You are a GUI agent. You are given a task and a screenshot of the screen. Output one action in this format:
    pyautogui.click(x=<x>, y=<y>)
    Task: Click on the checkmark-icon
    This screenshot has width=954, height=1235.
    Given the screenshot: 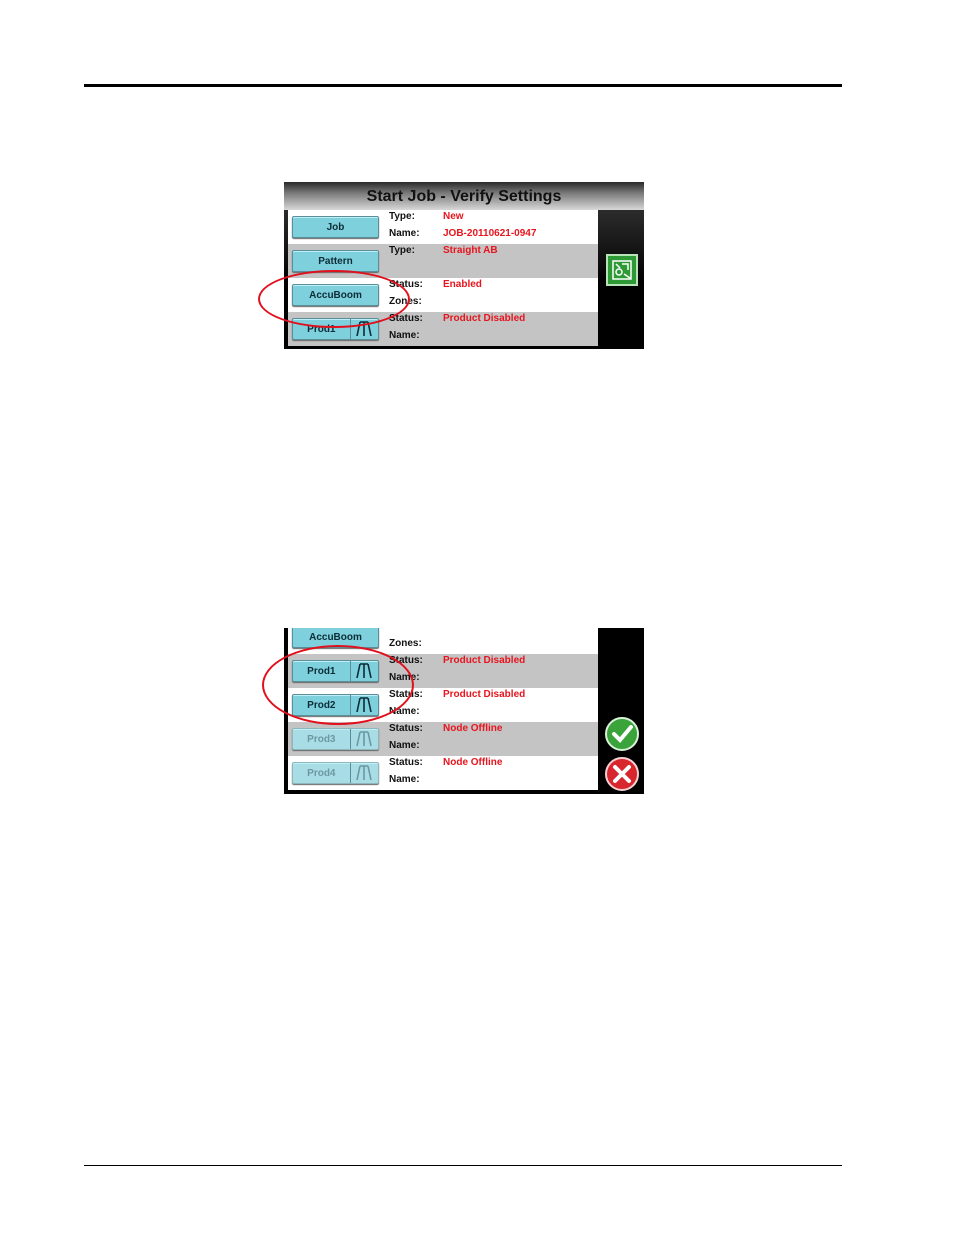 What is the action you would take?
    pyautogui.click(x=622, y=734)
    